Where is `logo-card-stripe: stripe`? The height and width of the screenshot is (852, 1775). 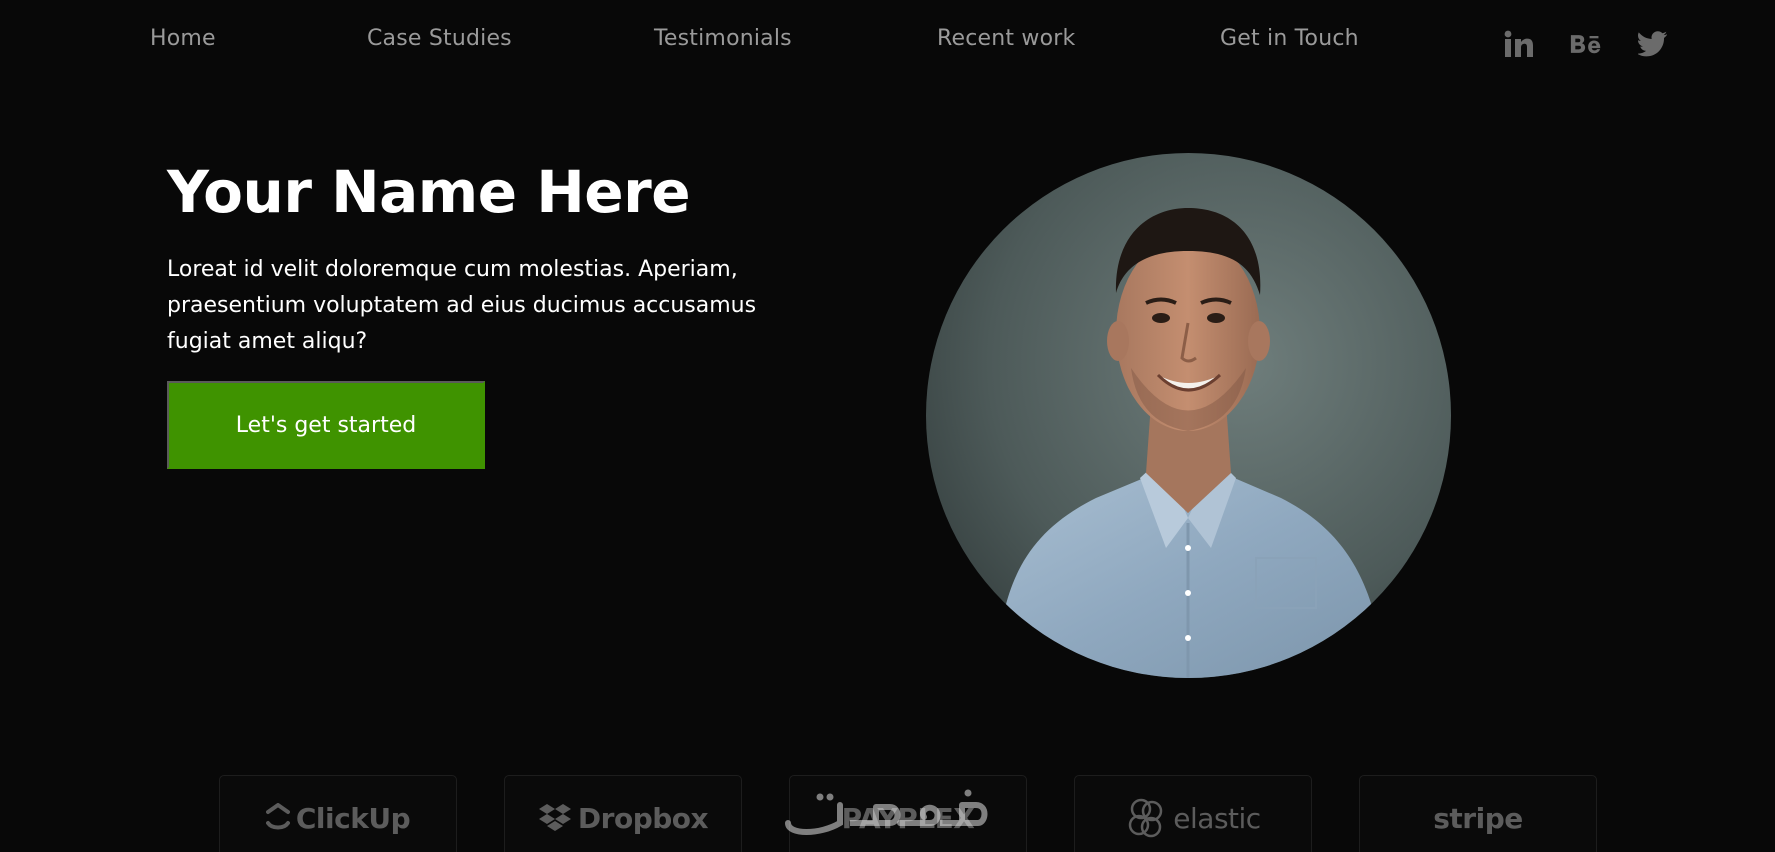
logo-card-stripe: stripe is located at coordinates (1478, 813).